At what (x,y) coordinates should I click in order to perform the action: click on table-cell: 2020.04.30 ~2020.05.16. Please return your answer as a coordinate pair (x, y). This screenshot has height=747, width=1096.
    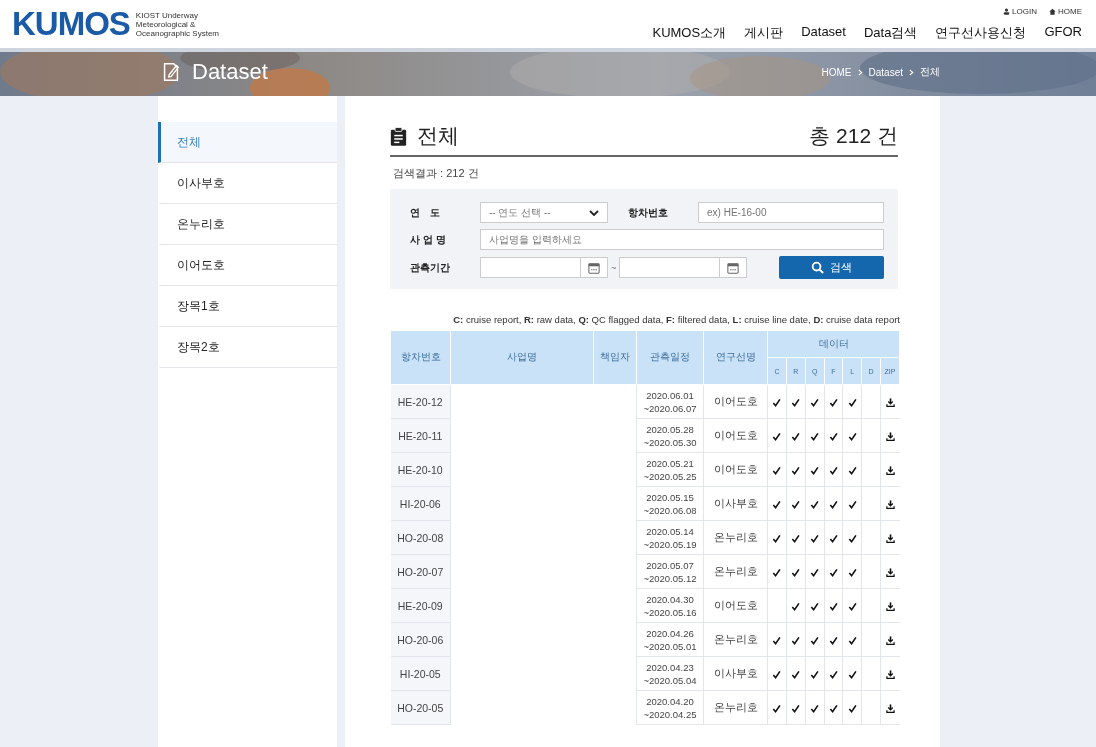
    Looking at the image, I should click on (670, 605).